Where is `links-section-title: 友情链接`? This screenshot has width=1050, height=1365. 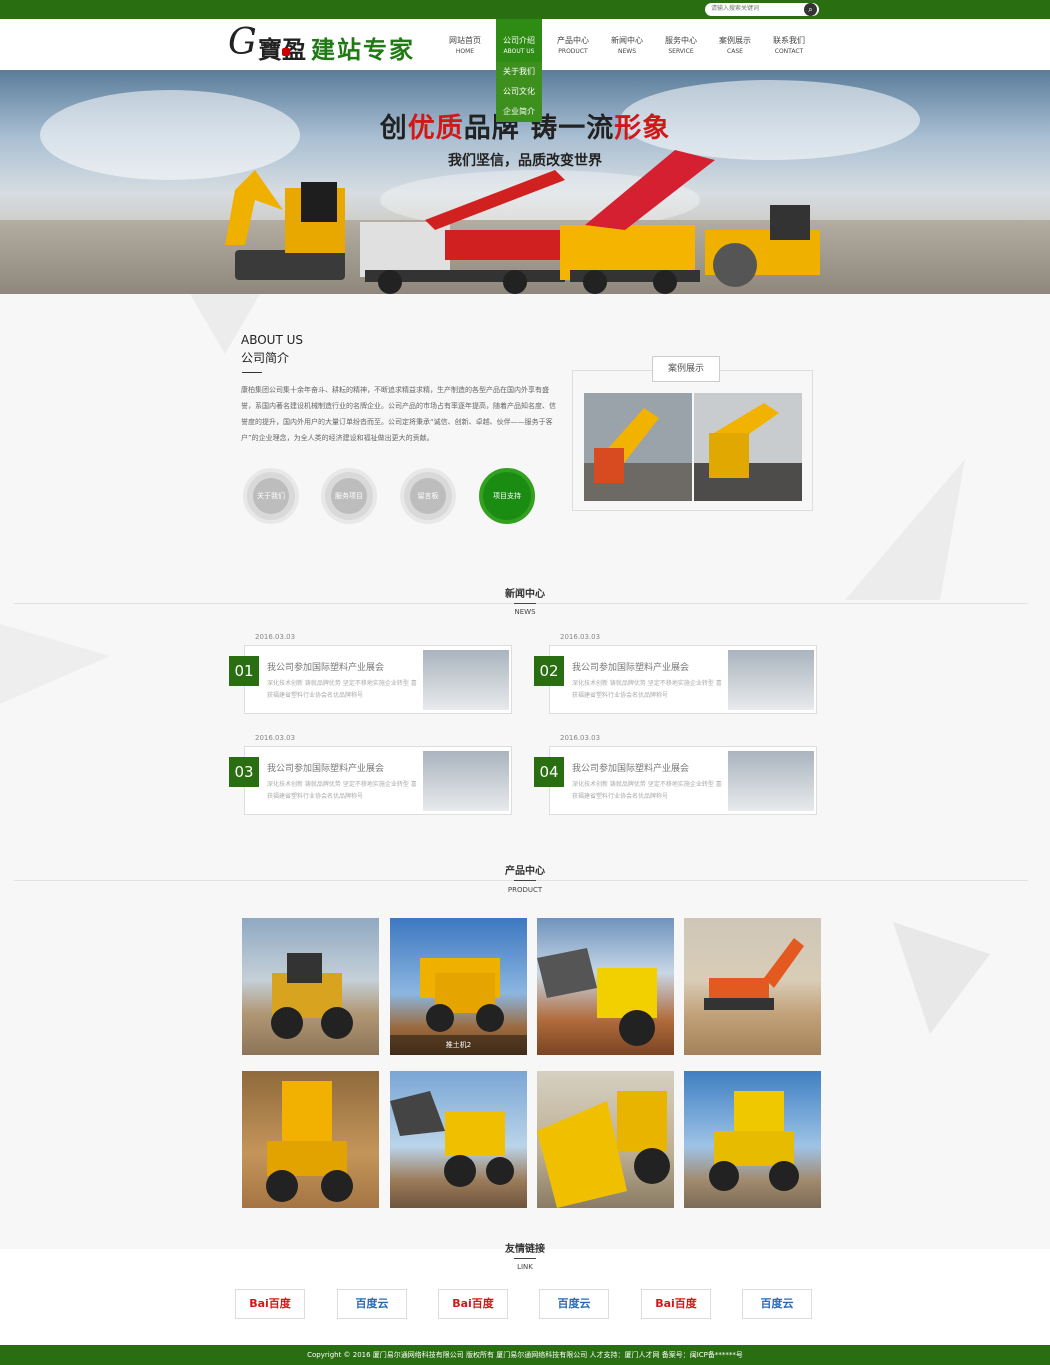 links-section-title: 友情链接 is located at coordinates (525, 1249).